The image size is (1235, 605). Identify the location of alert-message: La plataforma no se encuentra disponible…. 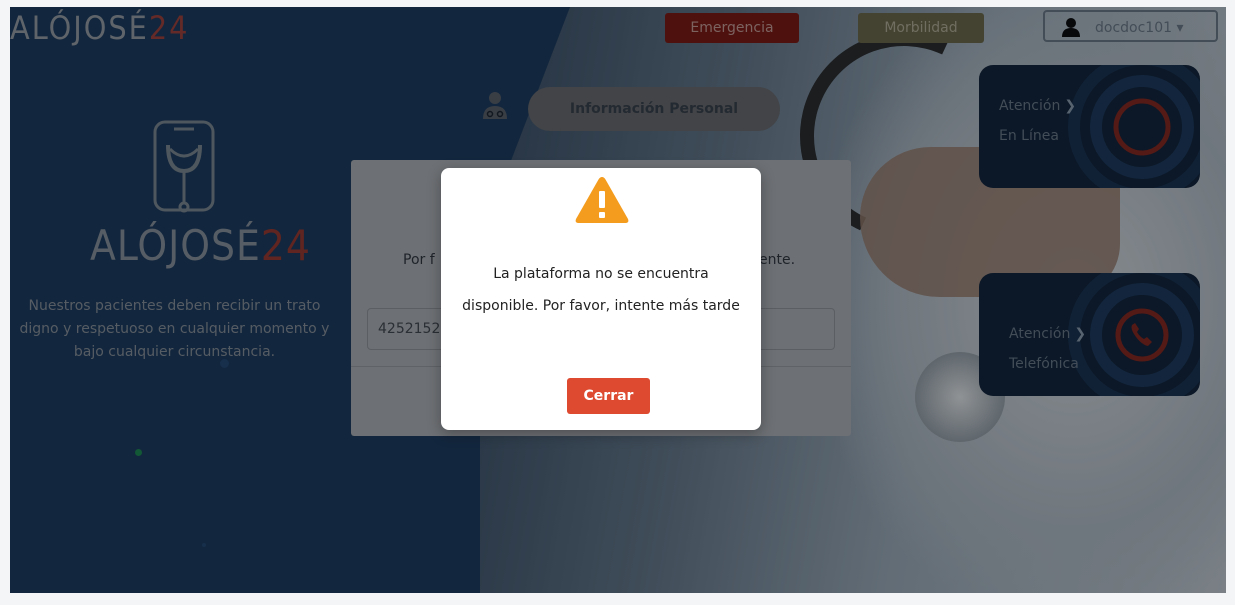
(601, 290).